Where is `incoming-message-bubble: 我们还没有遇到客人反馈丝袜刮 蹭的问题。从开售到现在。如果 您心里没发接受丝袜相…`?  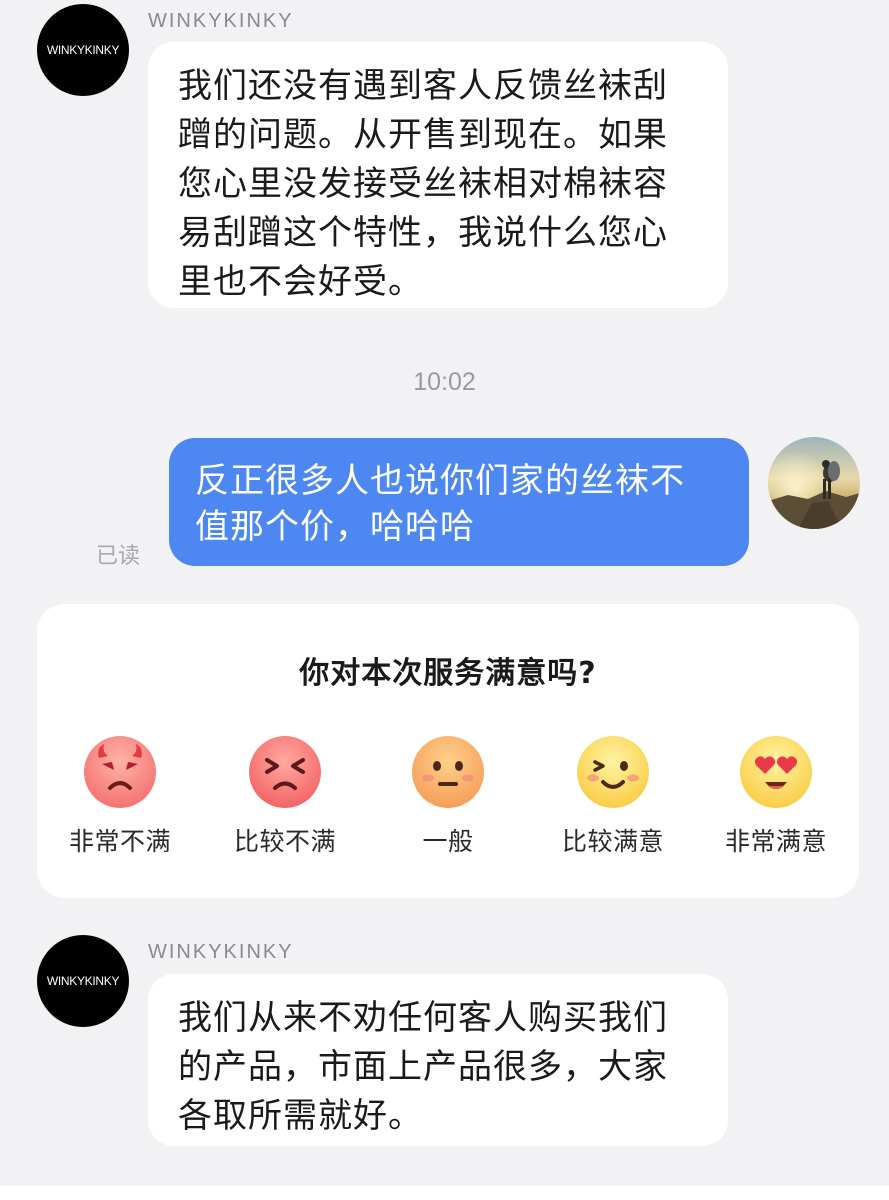 incoming-message-bubble: 我们还没有遇到客人反馈丝袜刮 蹭的问题。从开售到现在。如果 您心里没发接受丝袜相… is located at coordinates (438, 175).